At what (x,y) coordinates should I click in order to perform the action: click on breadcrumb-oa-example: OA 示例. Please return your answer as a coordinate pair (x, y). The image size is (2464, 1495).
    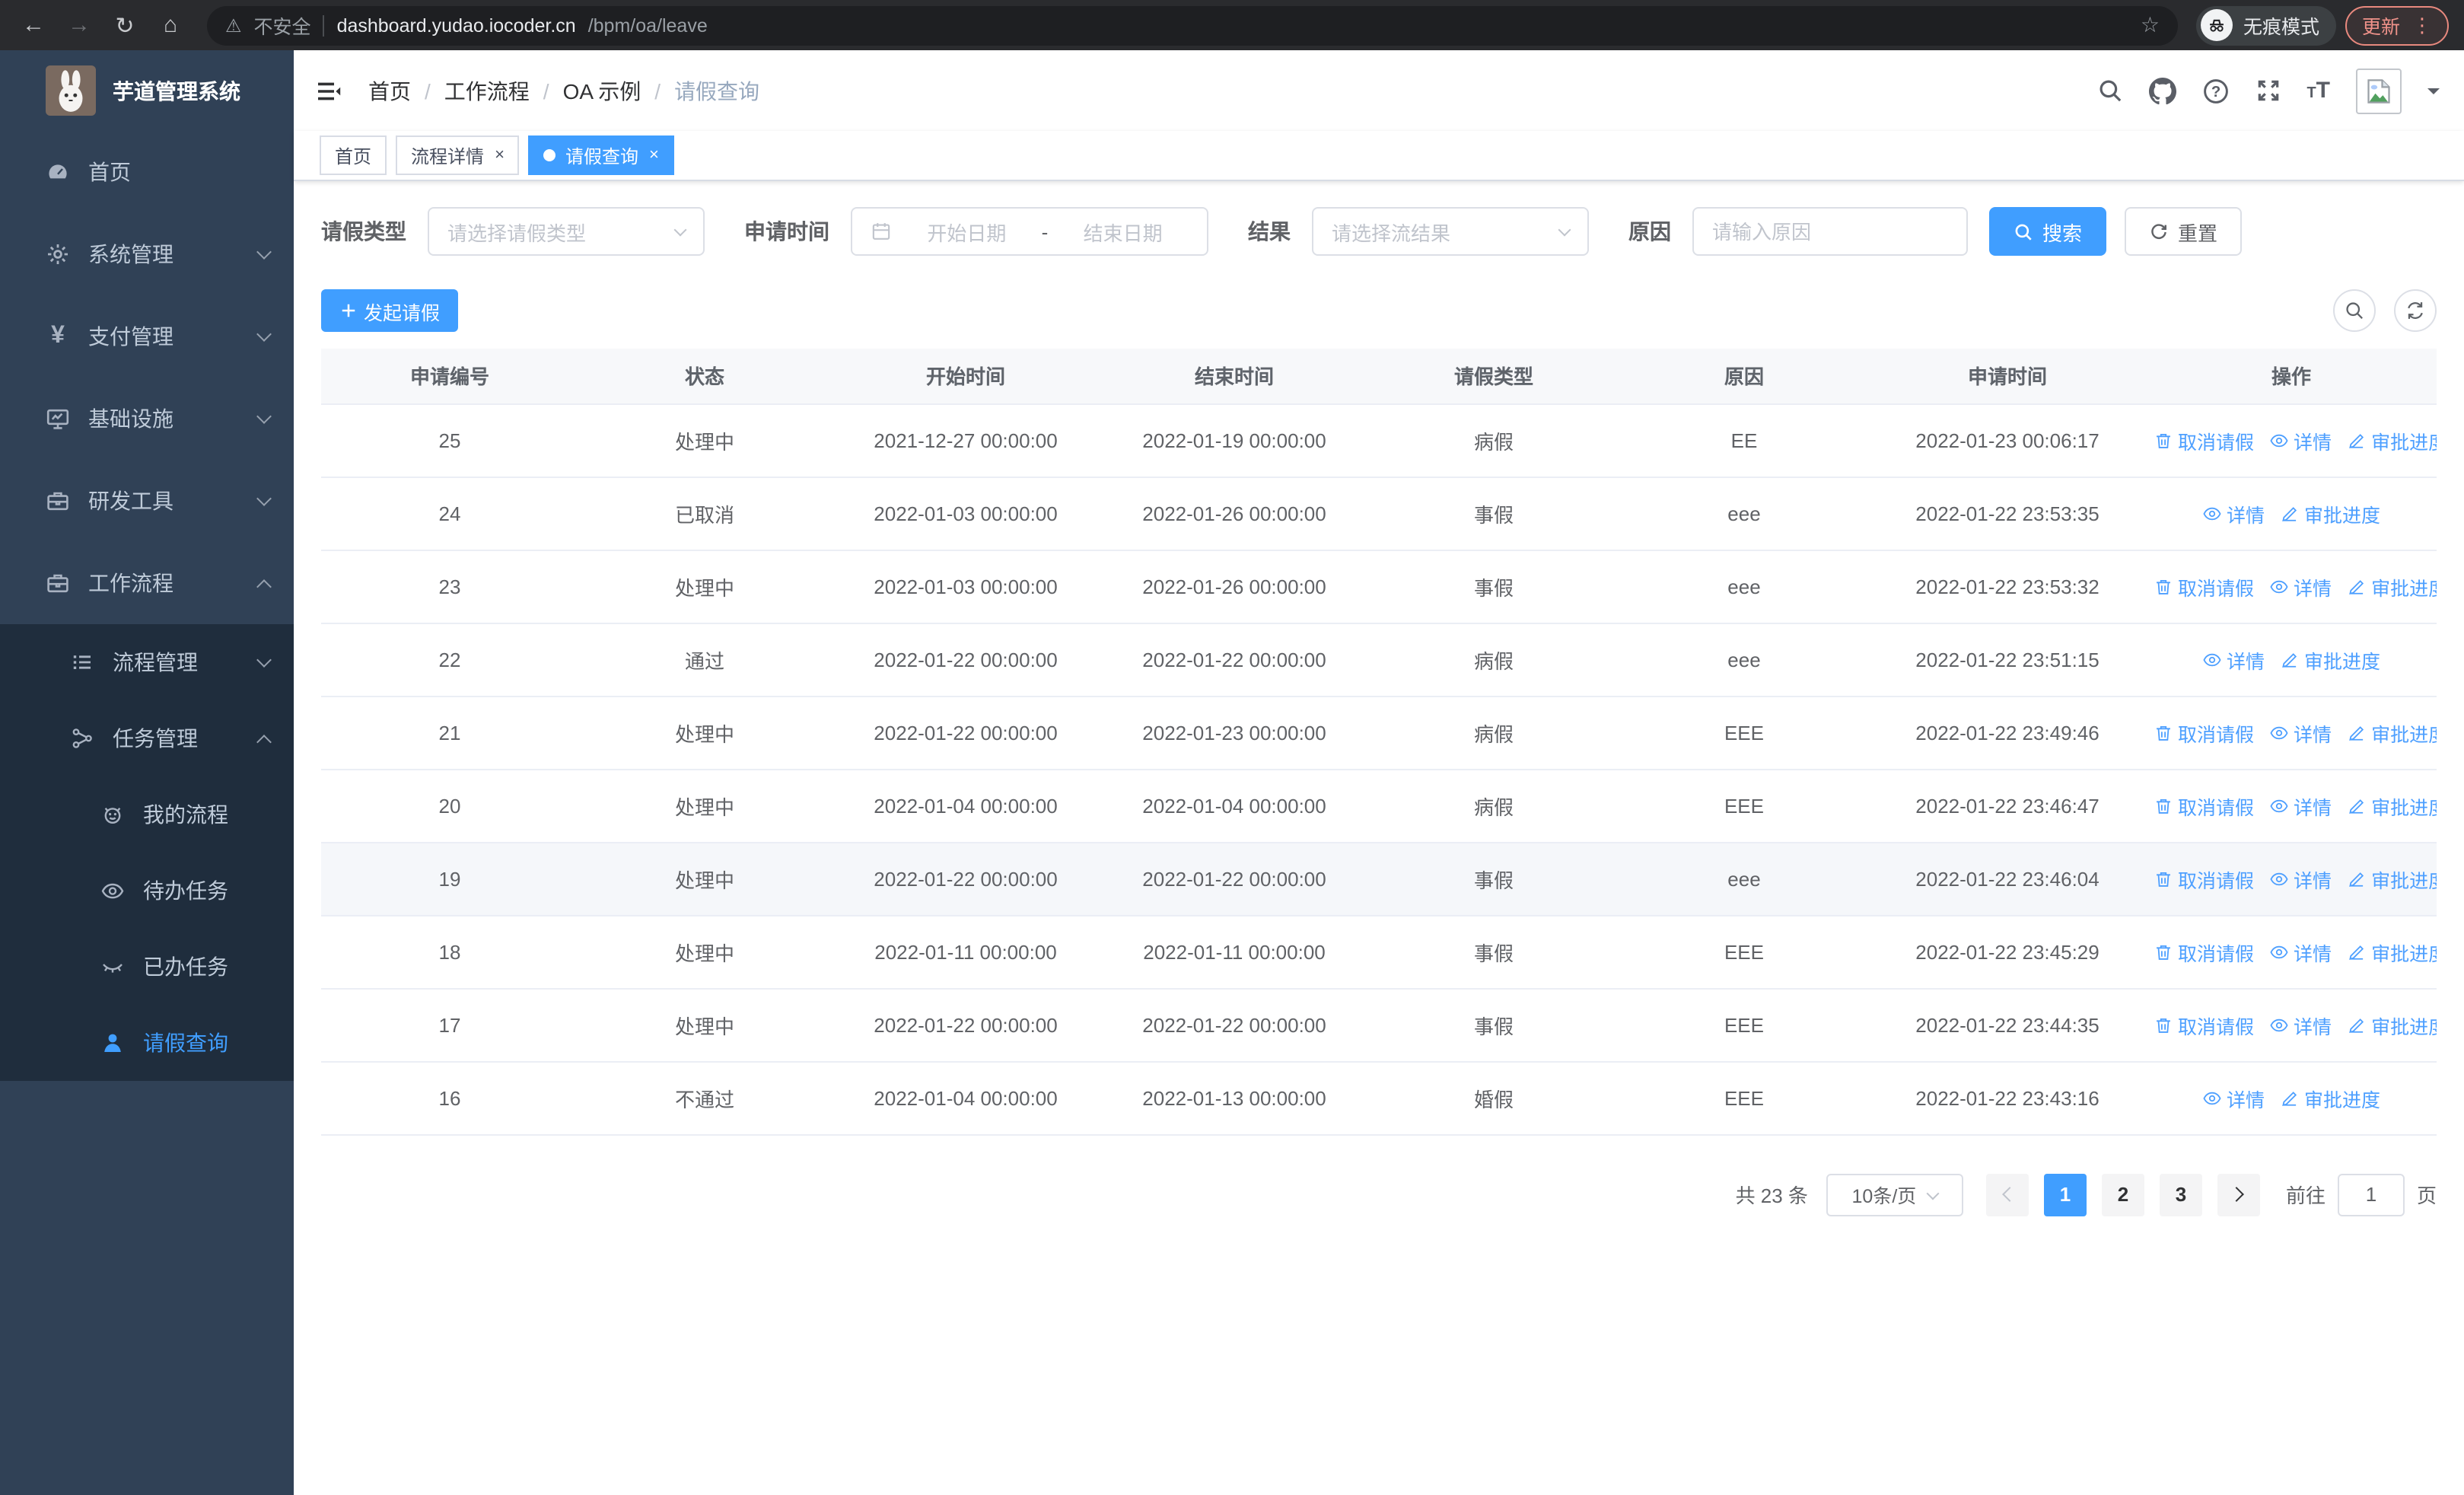
    Looking at the image, I should click on (602, 91).